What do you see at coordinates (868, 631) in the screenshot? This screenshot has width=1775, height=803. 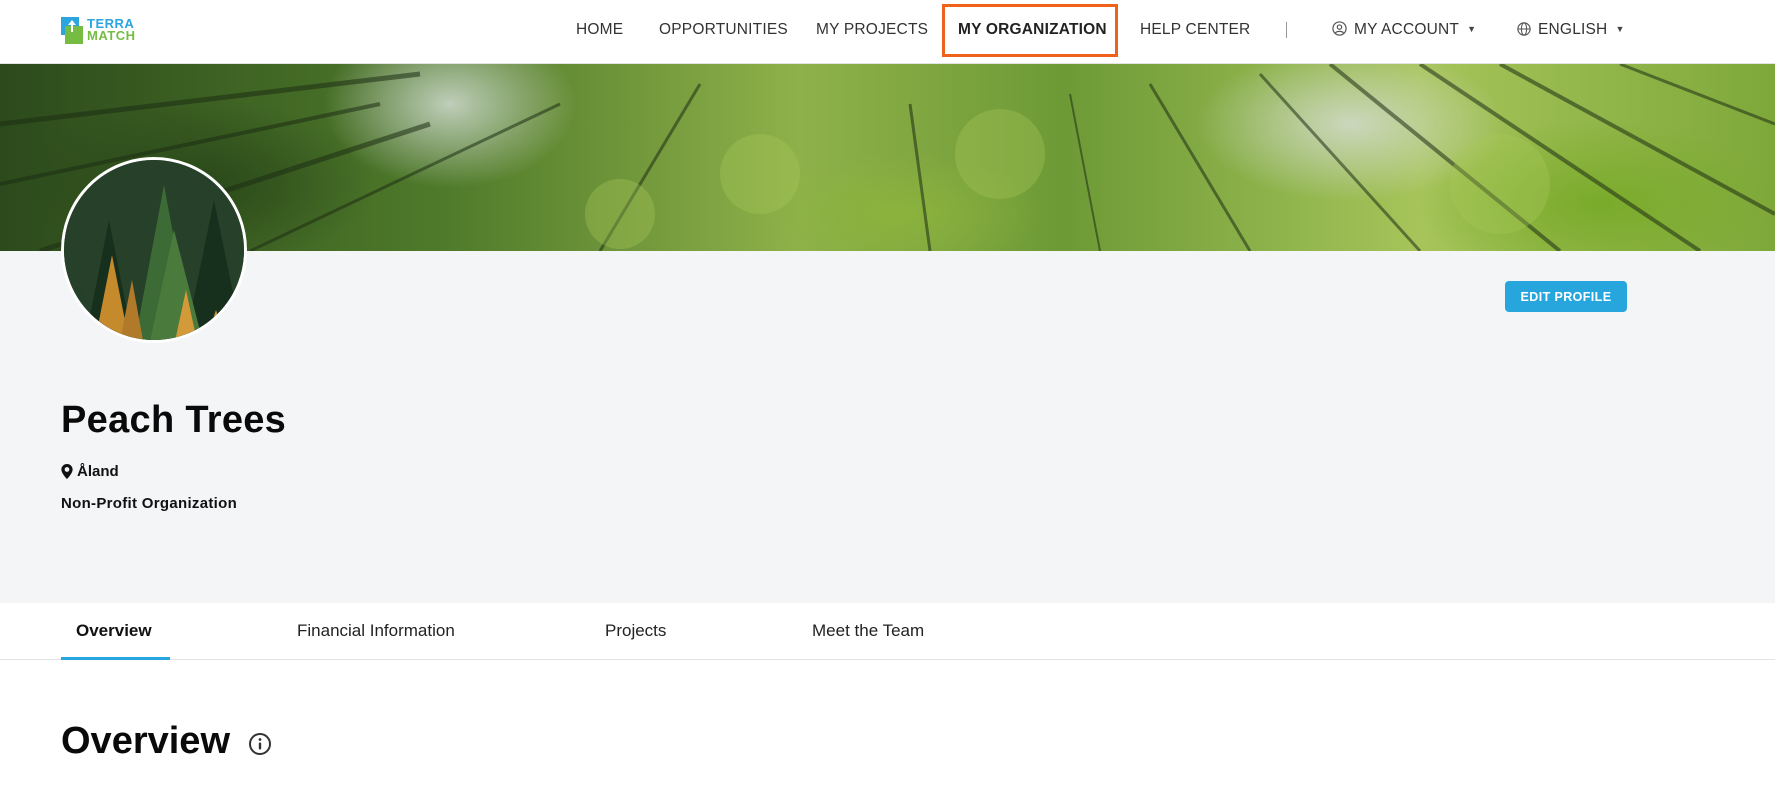 I see `tab-meet-the-team: Meet the Team` at bounding box center [868, 631].